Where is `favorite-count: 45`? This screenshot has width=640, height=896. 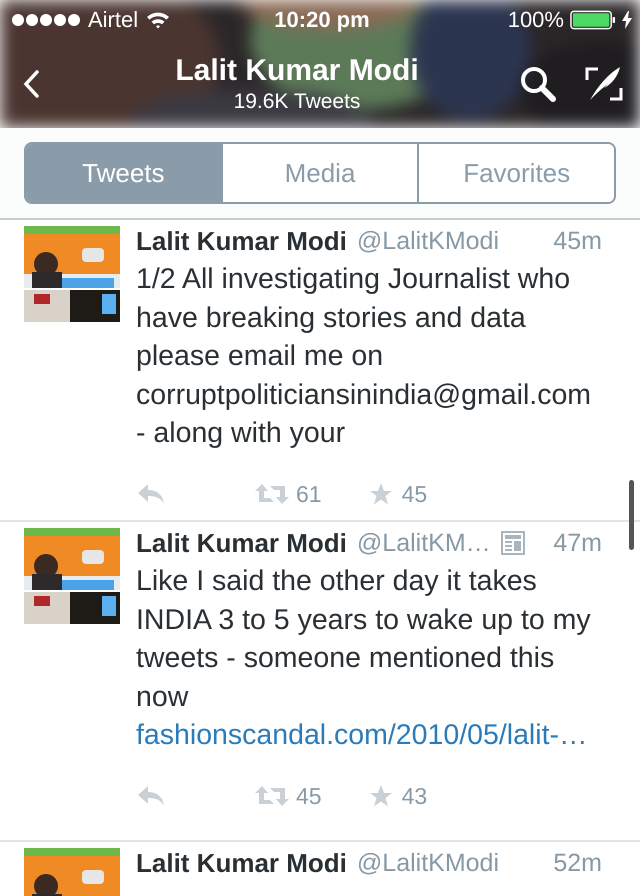
favorite-count: 45 is located at coordinates (415, 494).